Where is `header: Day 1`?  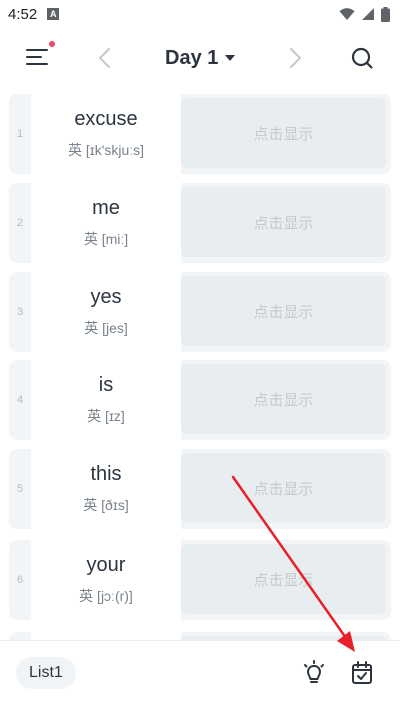
header: Day 1 is located at coordinates (200, 58).